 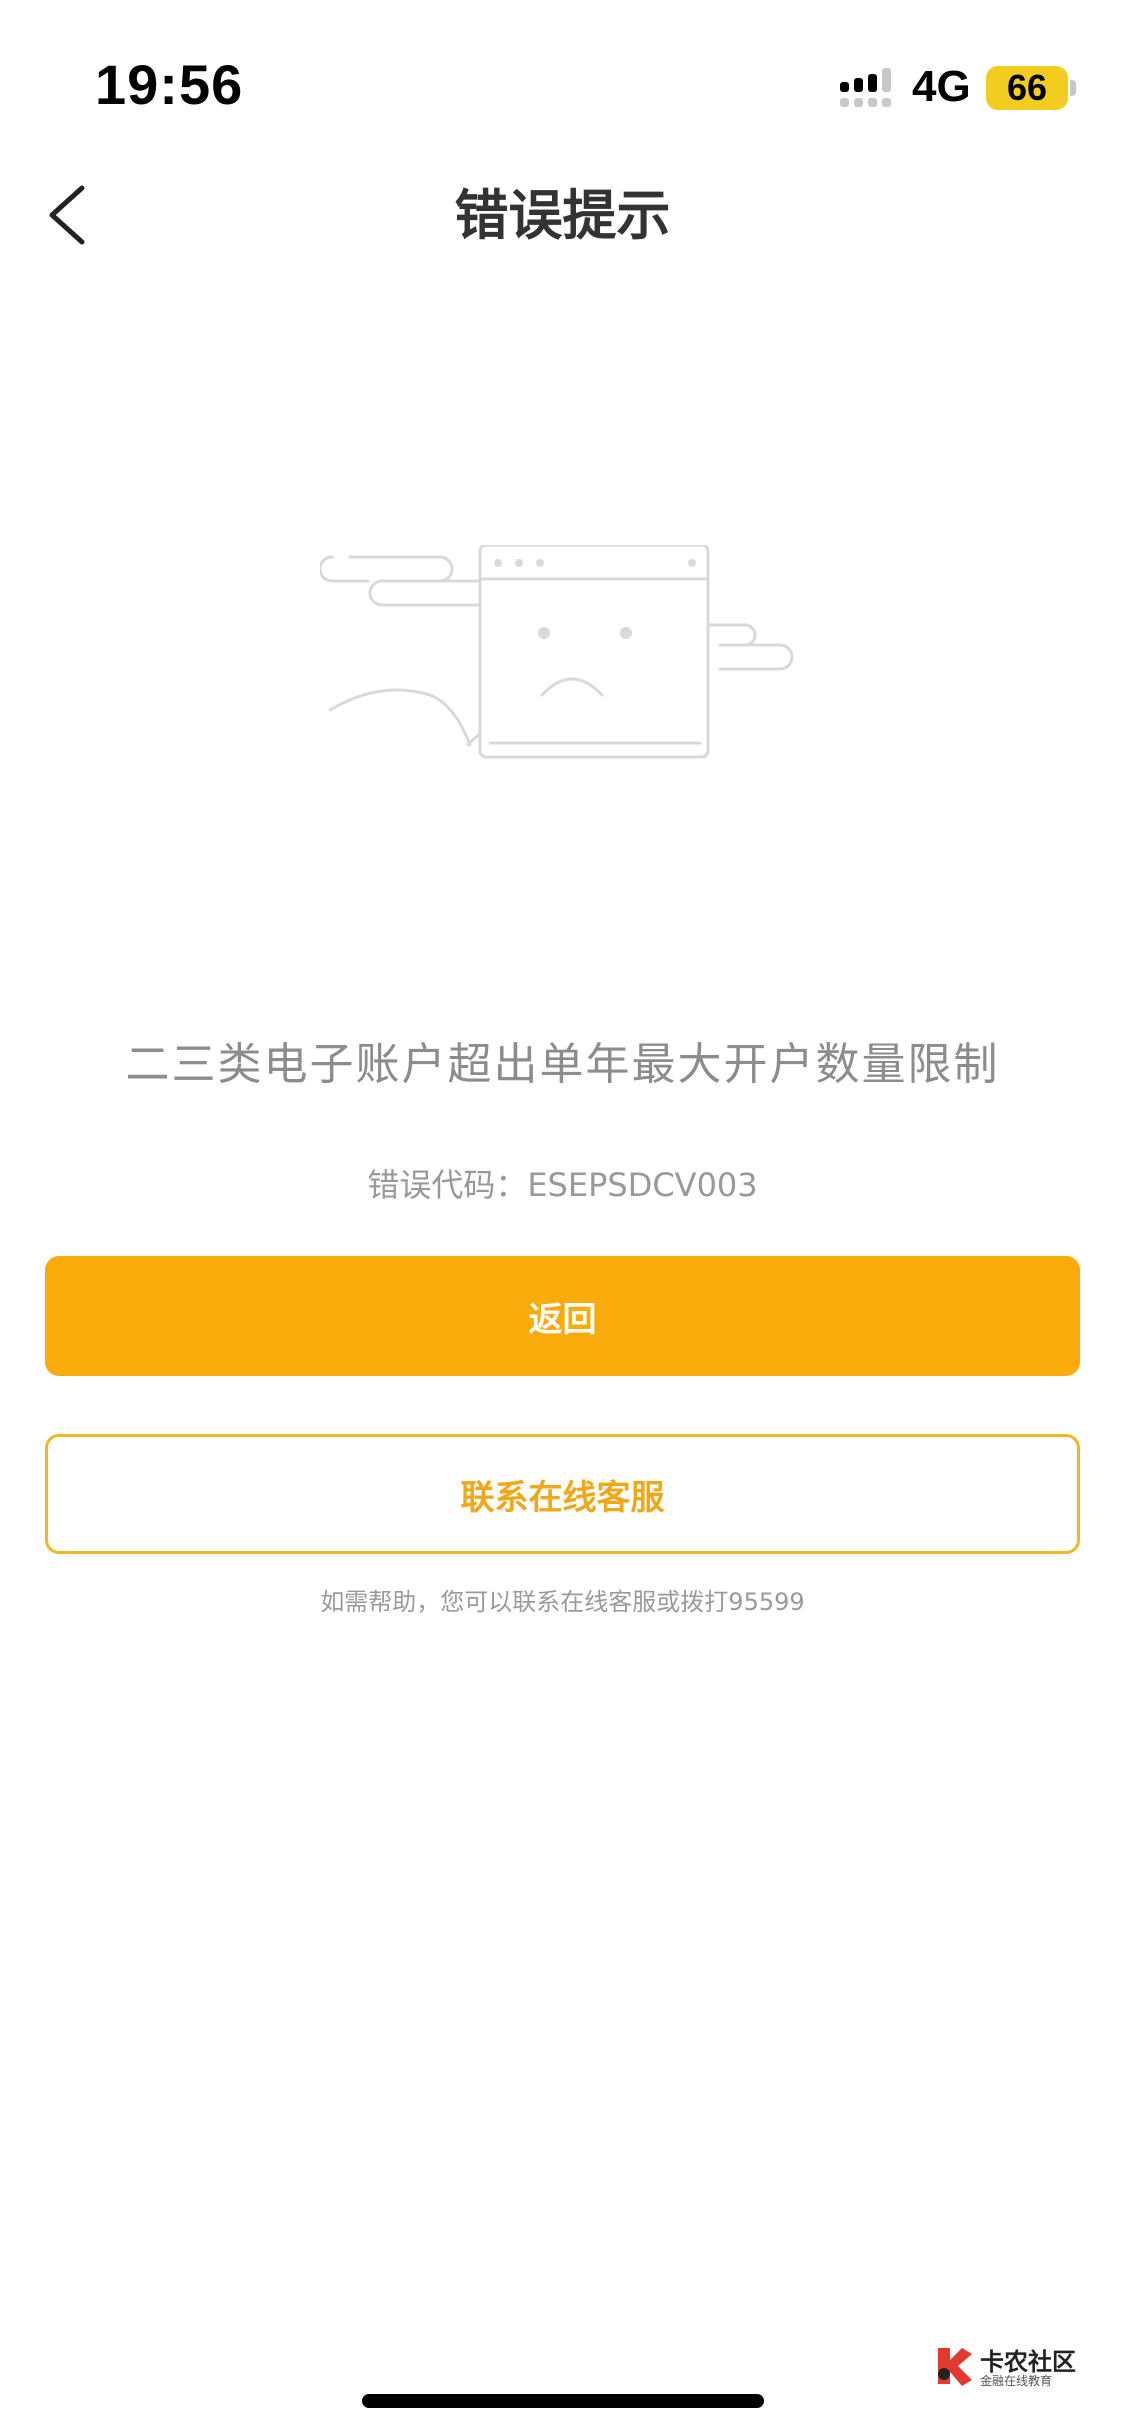 I want to click on sad-window-illustration, so click(x=557, y=652).